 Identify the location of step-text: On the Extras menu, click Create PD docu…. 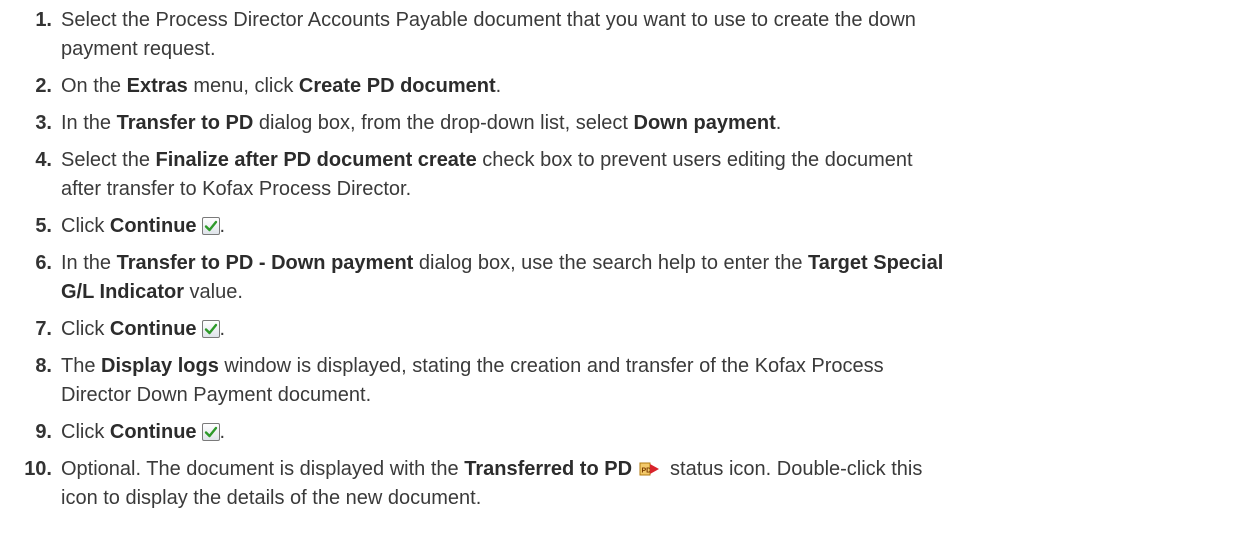
(281, 86).